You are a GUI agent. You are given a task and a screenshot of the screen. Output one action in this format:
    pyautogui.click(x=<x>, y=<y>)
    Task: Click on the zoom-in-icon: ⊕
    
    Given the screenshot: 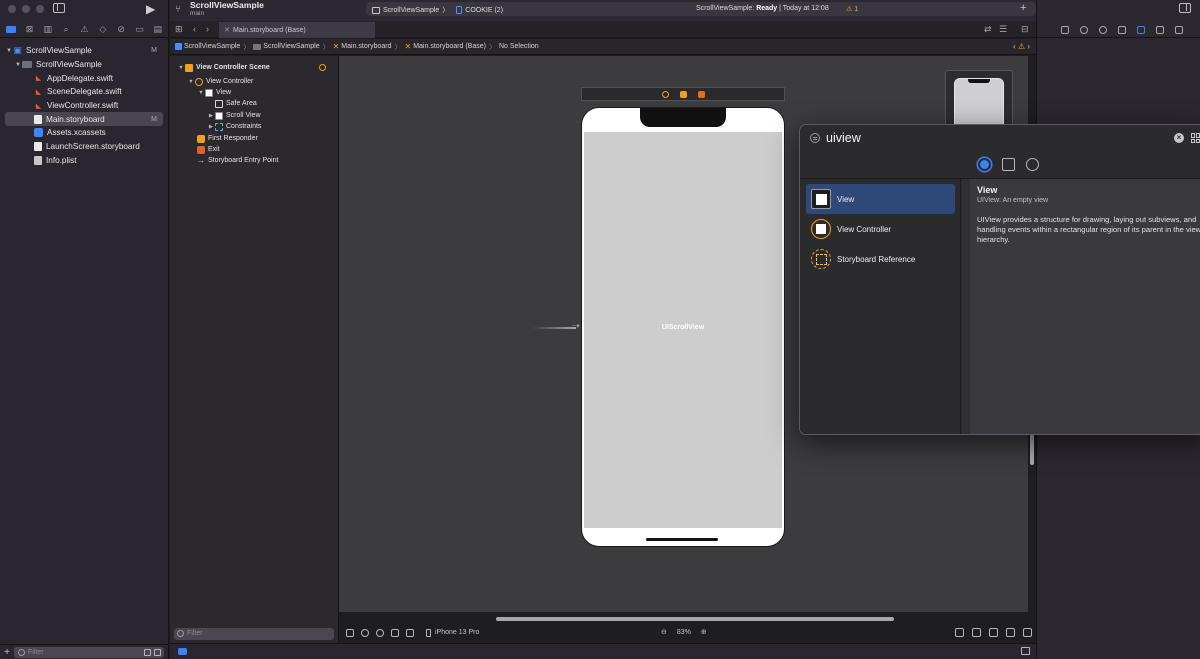 What is the action you would take?
    pyautogui.click(x=704, y=632)
    